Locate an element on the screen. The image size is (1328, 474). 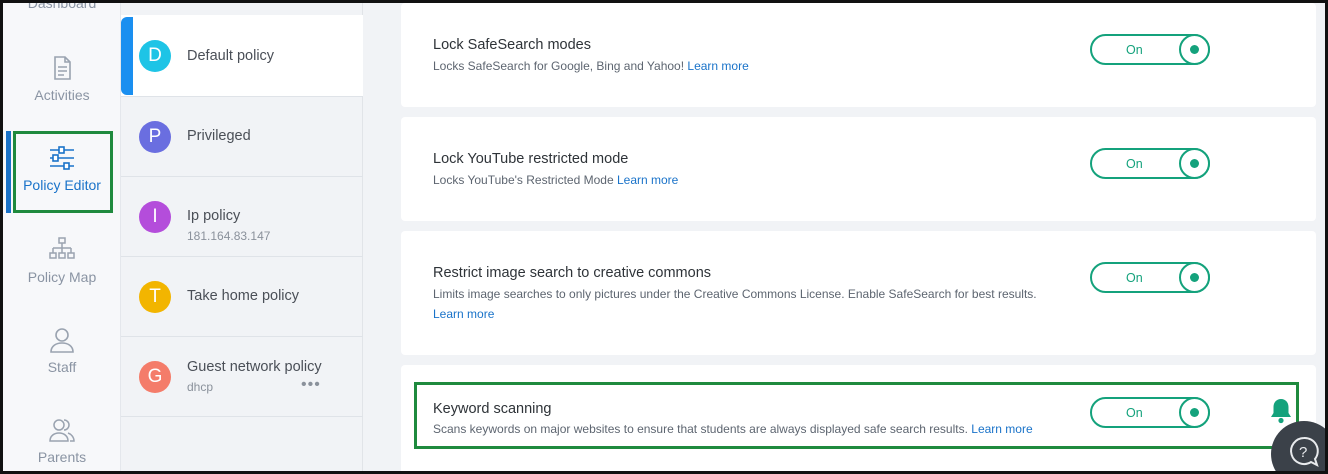
policy-subtitle: dhcp is located at coordinates (200, 387).